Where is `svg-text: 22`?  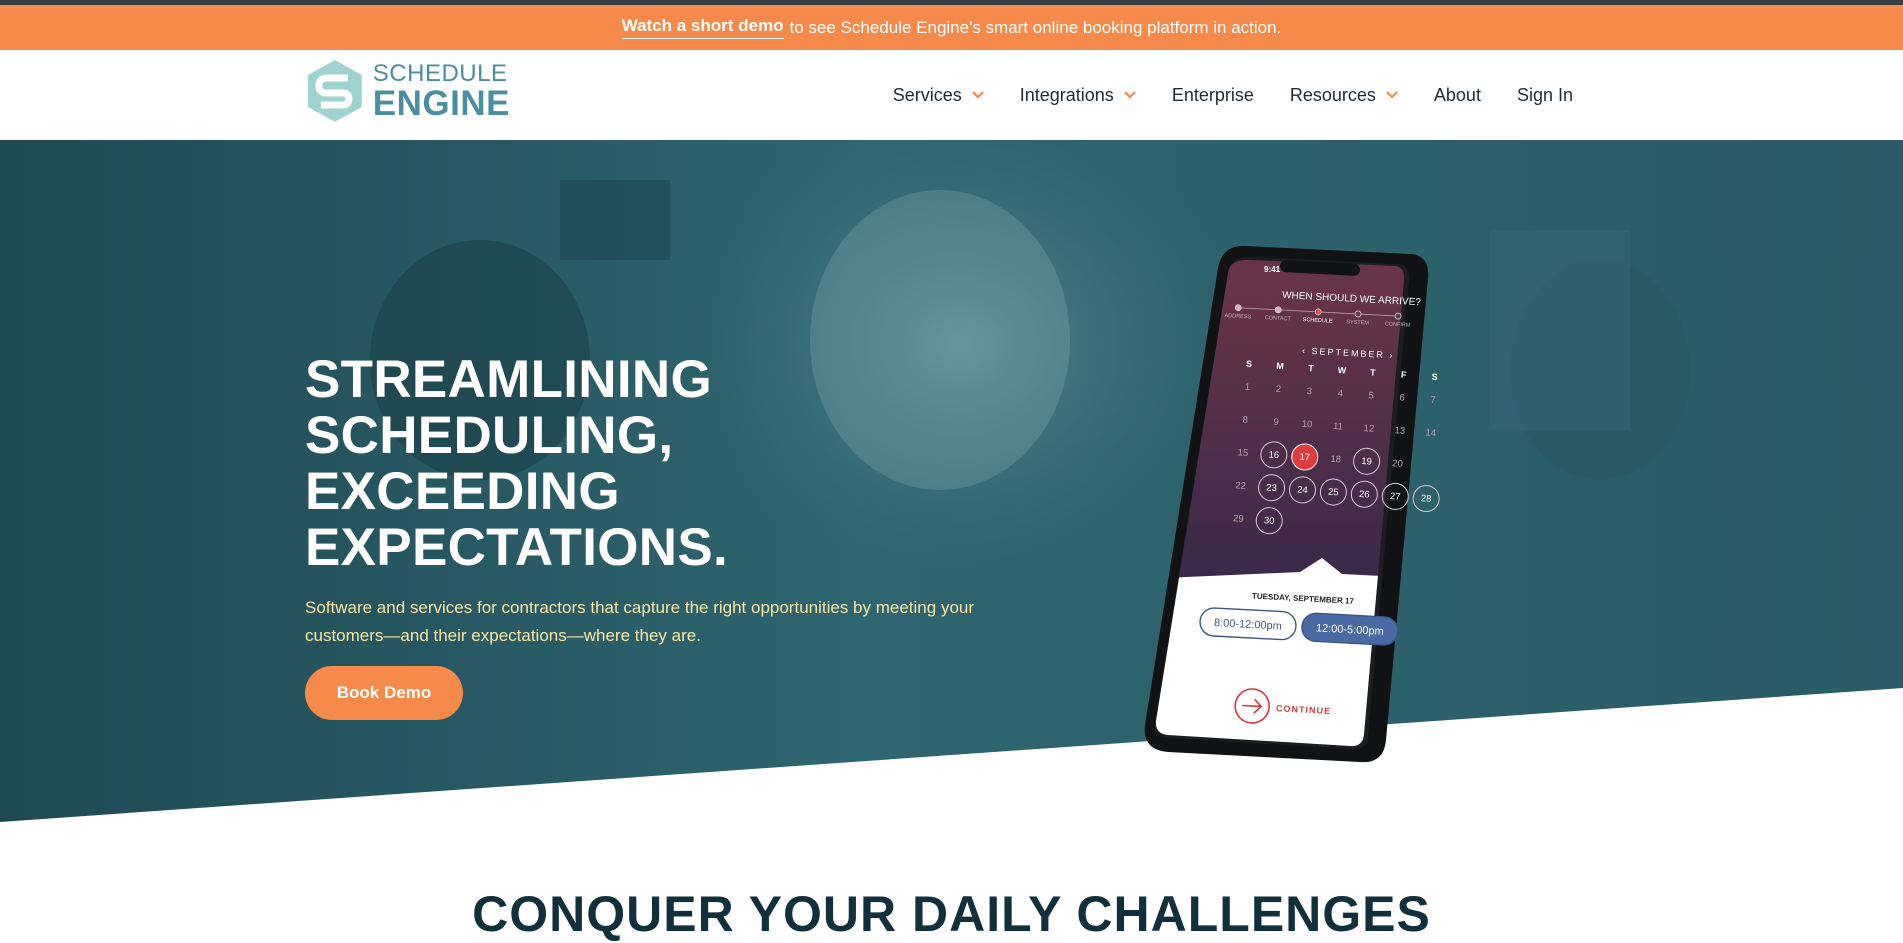
svg-text: 22 is located at coordinates (1240, 486).